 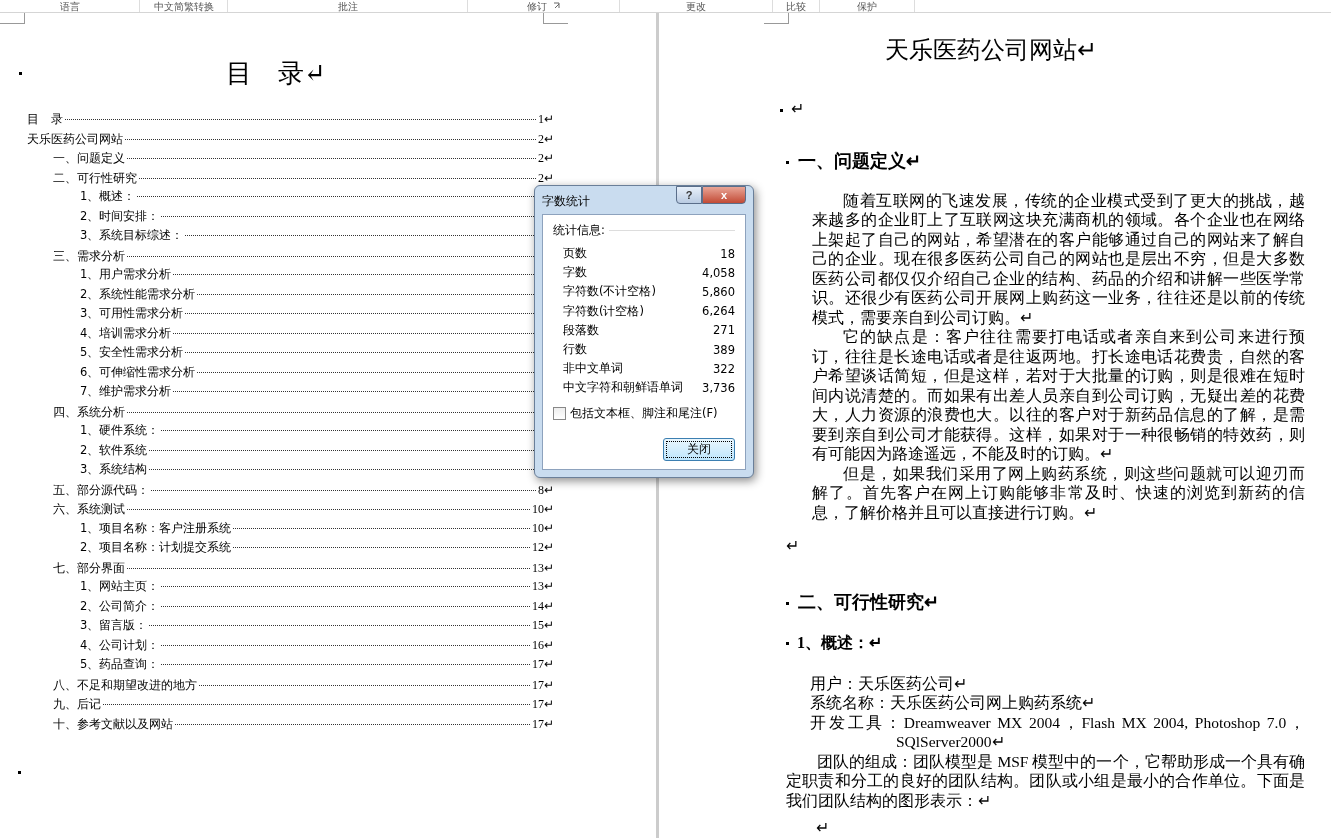 What do you see at coordinates (543, 625) in the screenshot?
I see `toc-page-number: 15↵` at bounding box center [543, 625].